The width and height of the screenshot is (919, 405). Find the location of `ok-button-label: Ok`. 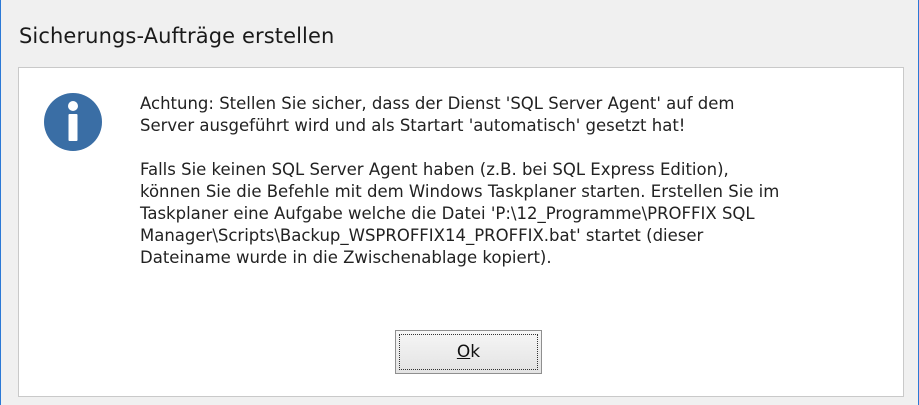

ok-button-label: Ok is located at coordinates (468, 352).